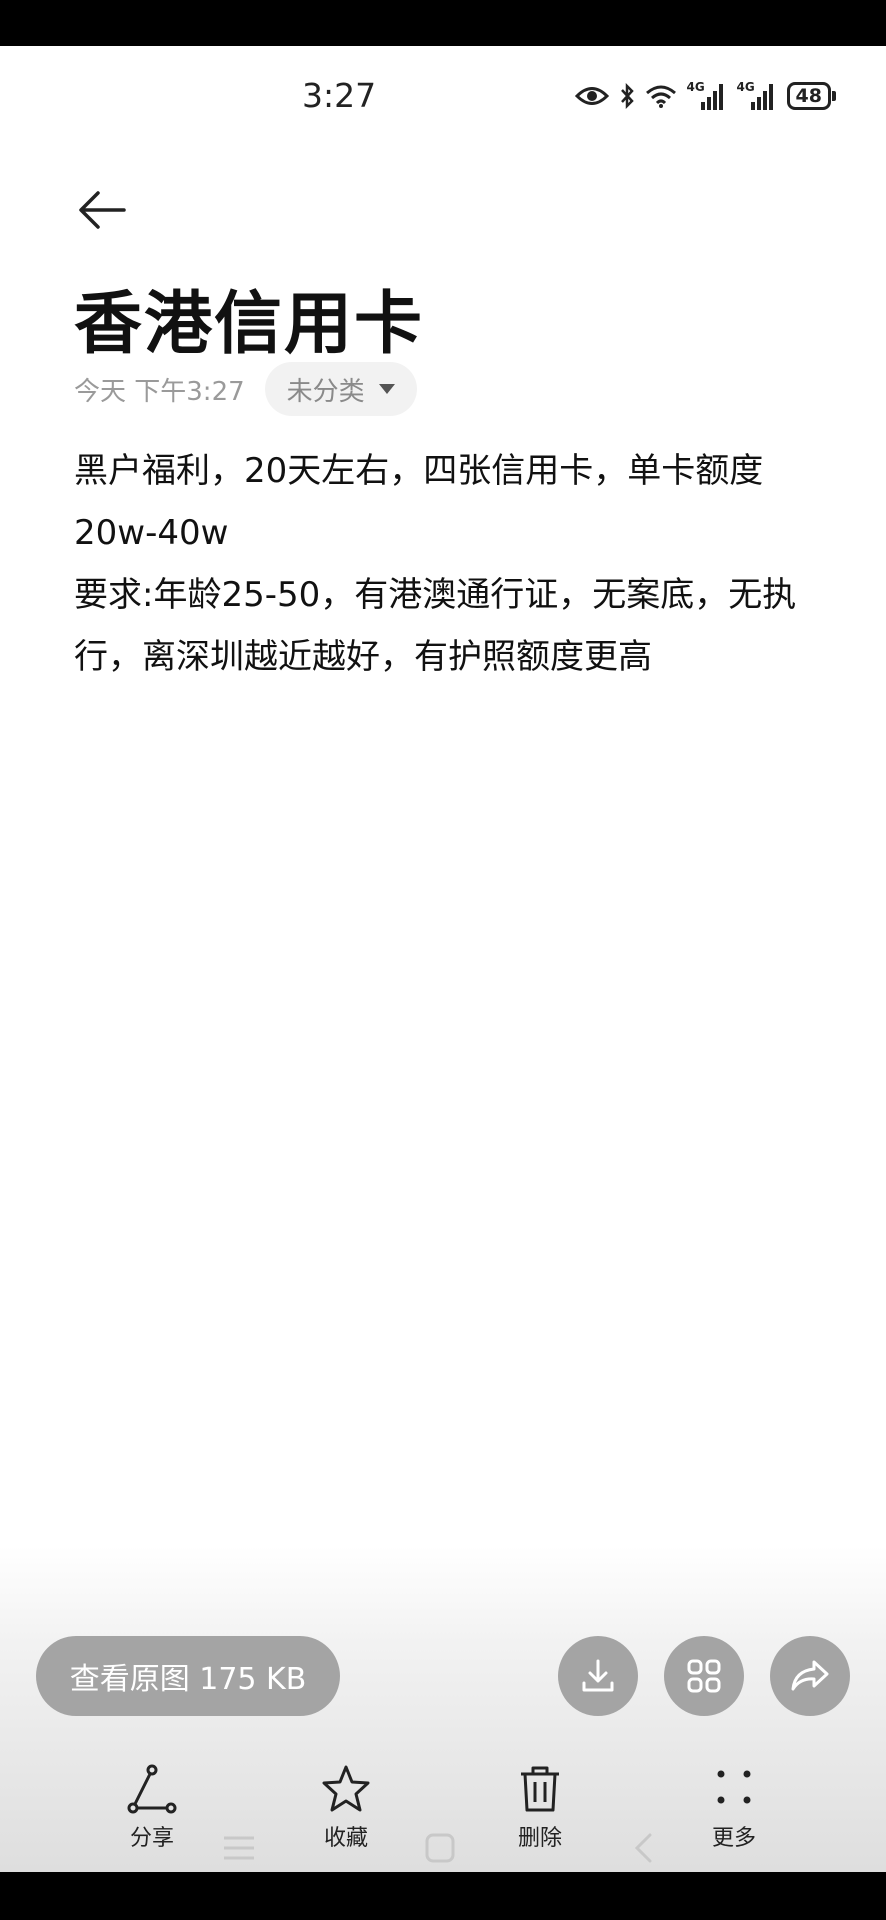  I want to click on menu-icon, so click(239, 1848).